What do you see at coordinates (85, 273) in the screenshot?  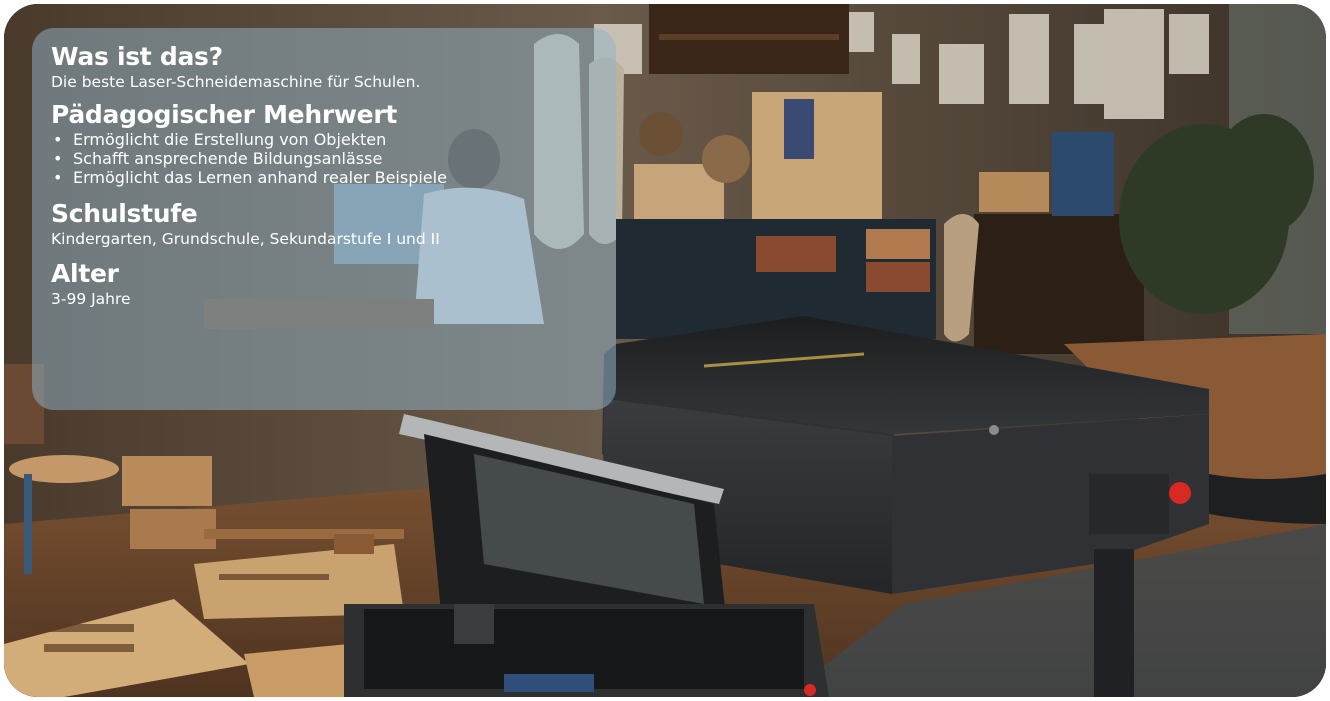 I see `section-heading-age: Alter` at bounding box center [85, 273].